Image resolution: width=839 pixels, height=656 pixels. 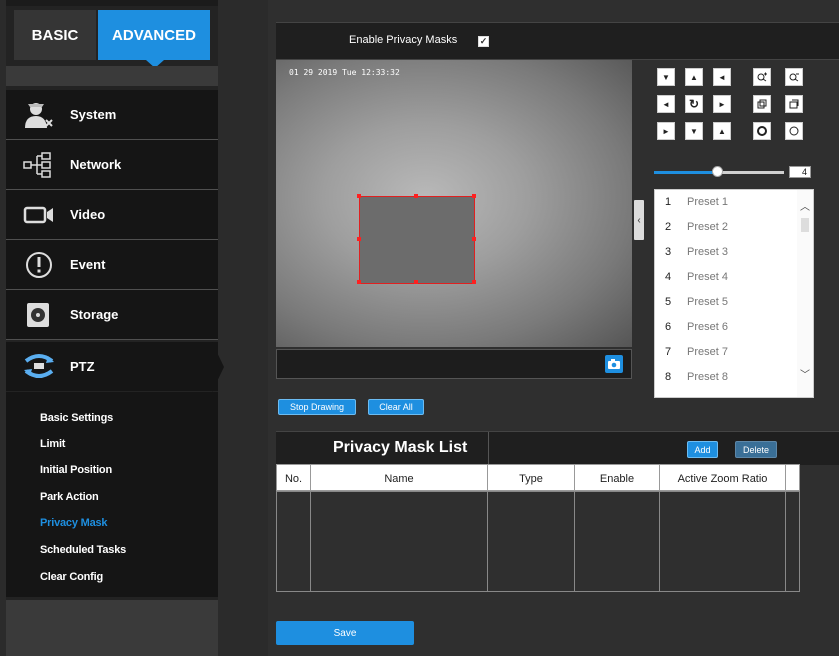 I want to click on menu-item-network: Network, so click(x=112, y=165).